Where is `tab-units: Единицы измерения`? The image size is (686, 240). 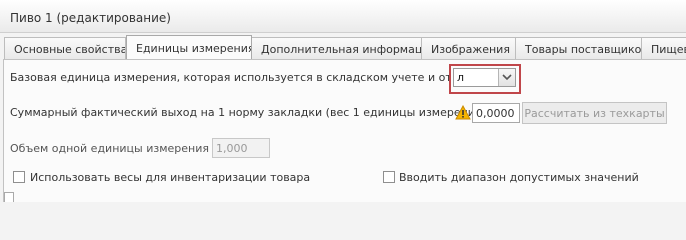
tab-units: Единицы измерения is located at coordinates (189, 47).